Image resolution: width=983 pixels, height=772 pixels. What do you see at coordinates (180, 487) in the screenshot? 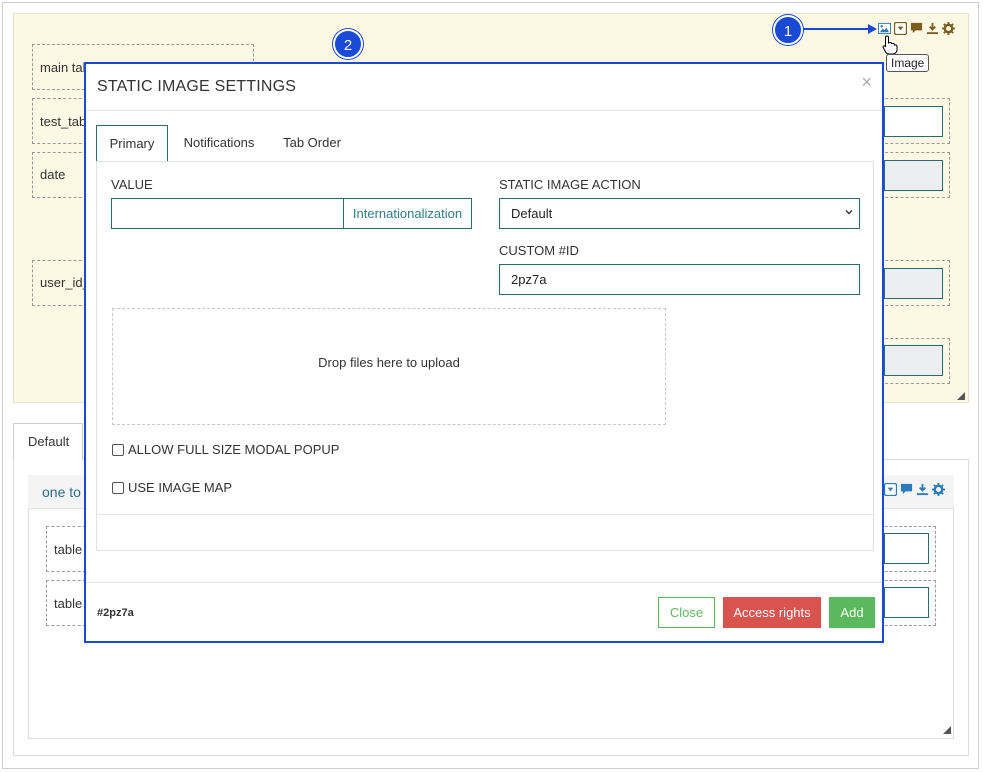
I see `checkbox-label: USE IMAGE MAP` at bounding box center [180, 487].